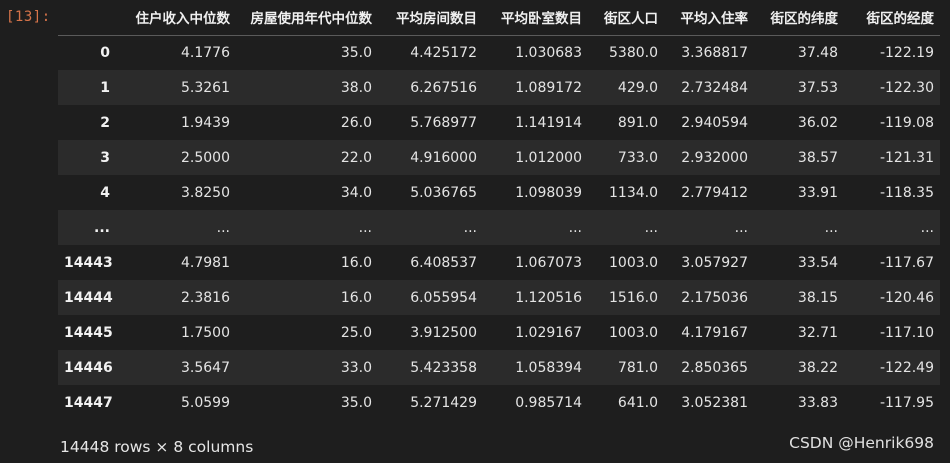 This screenshot has width=950, height=463. Describe the element at coordinates (205, 87) in the screenshot. I see `table-cell: 5.3261` at that location.